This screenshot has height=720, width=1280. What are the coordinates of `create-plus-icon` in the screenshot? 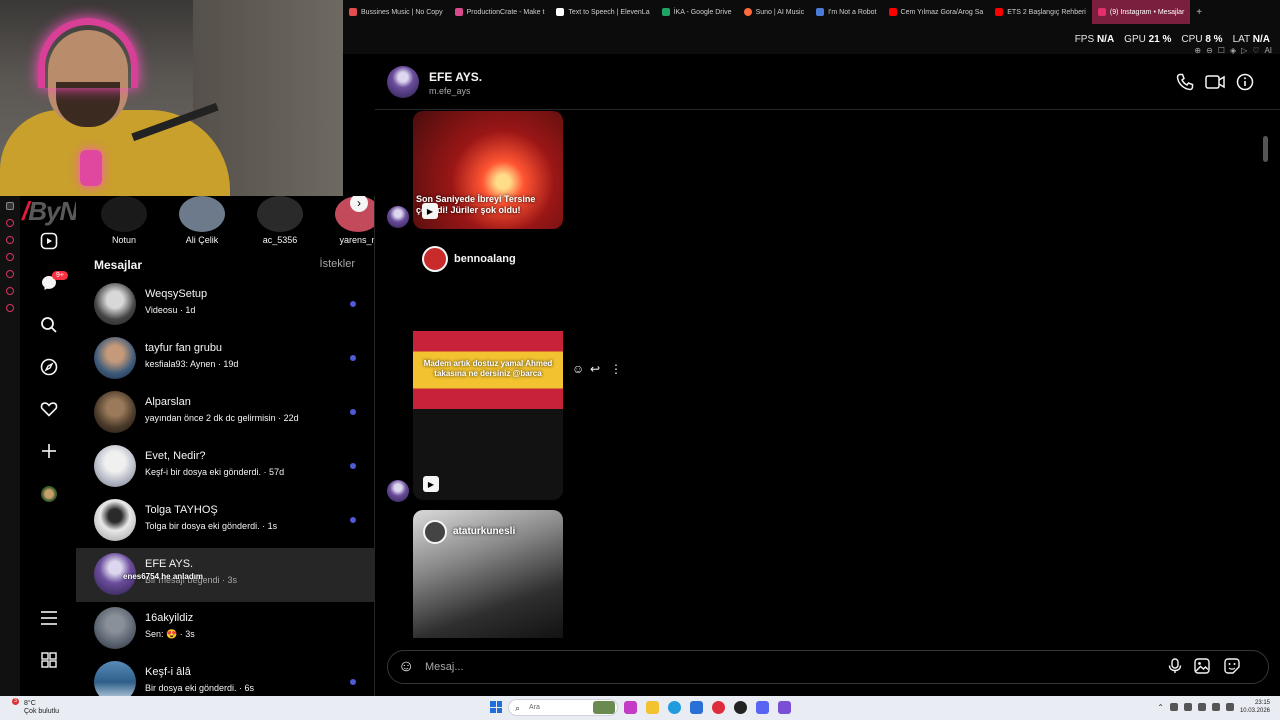 It's located at (49, 451).